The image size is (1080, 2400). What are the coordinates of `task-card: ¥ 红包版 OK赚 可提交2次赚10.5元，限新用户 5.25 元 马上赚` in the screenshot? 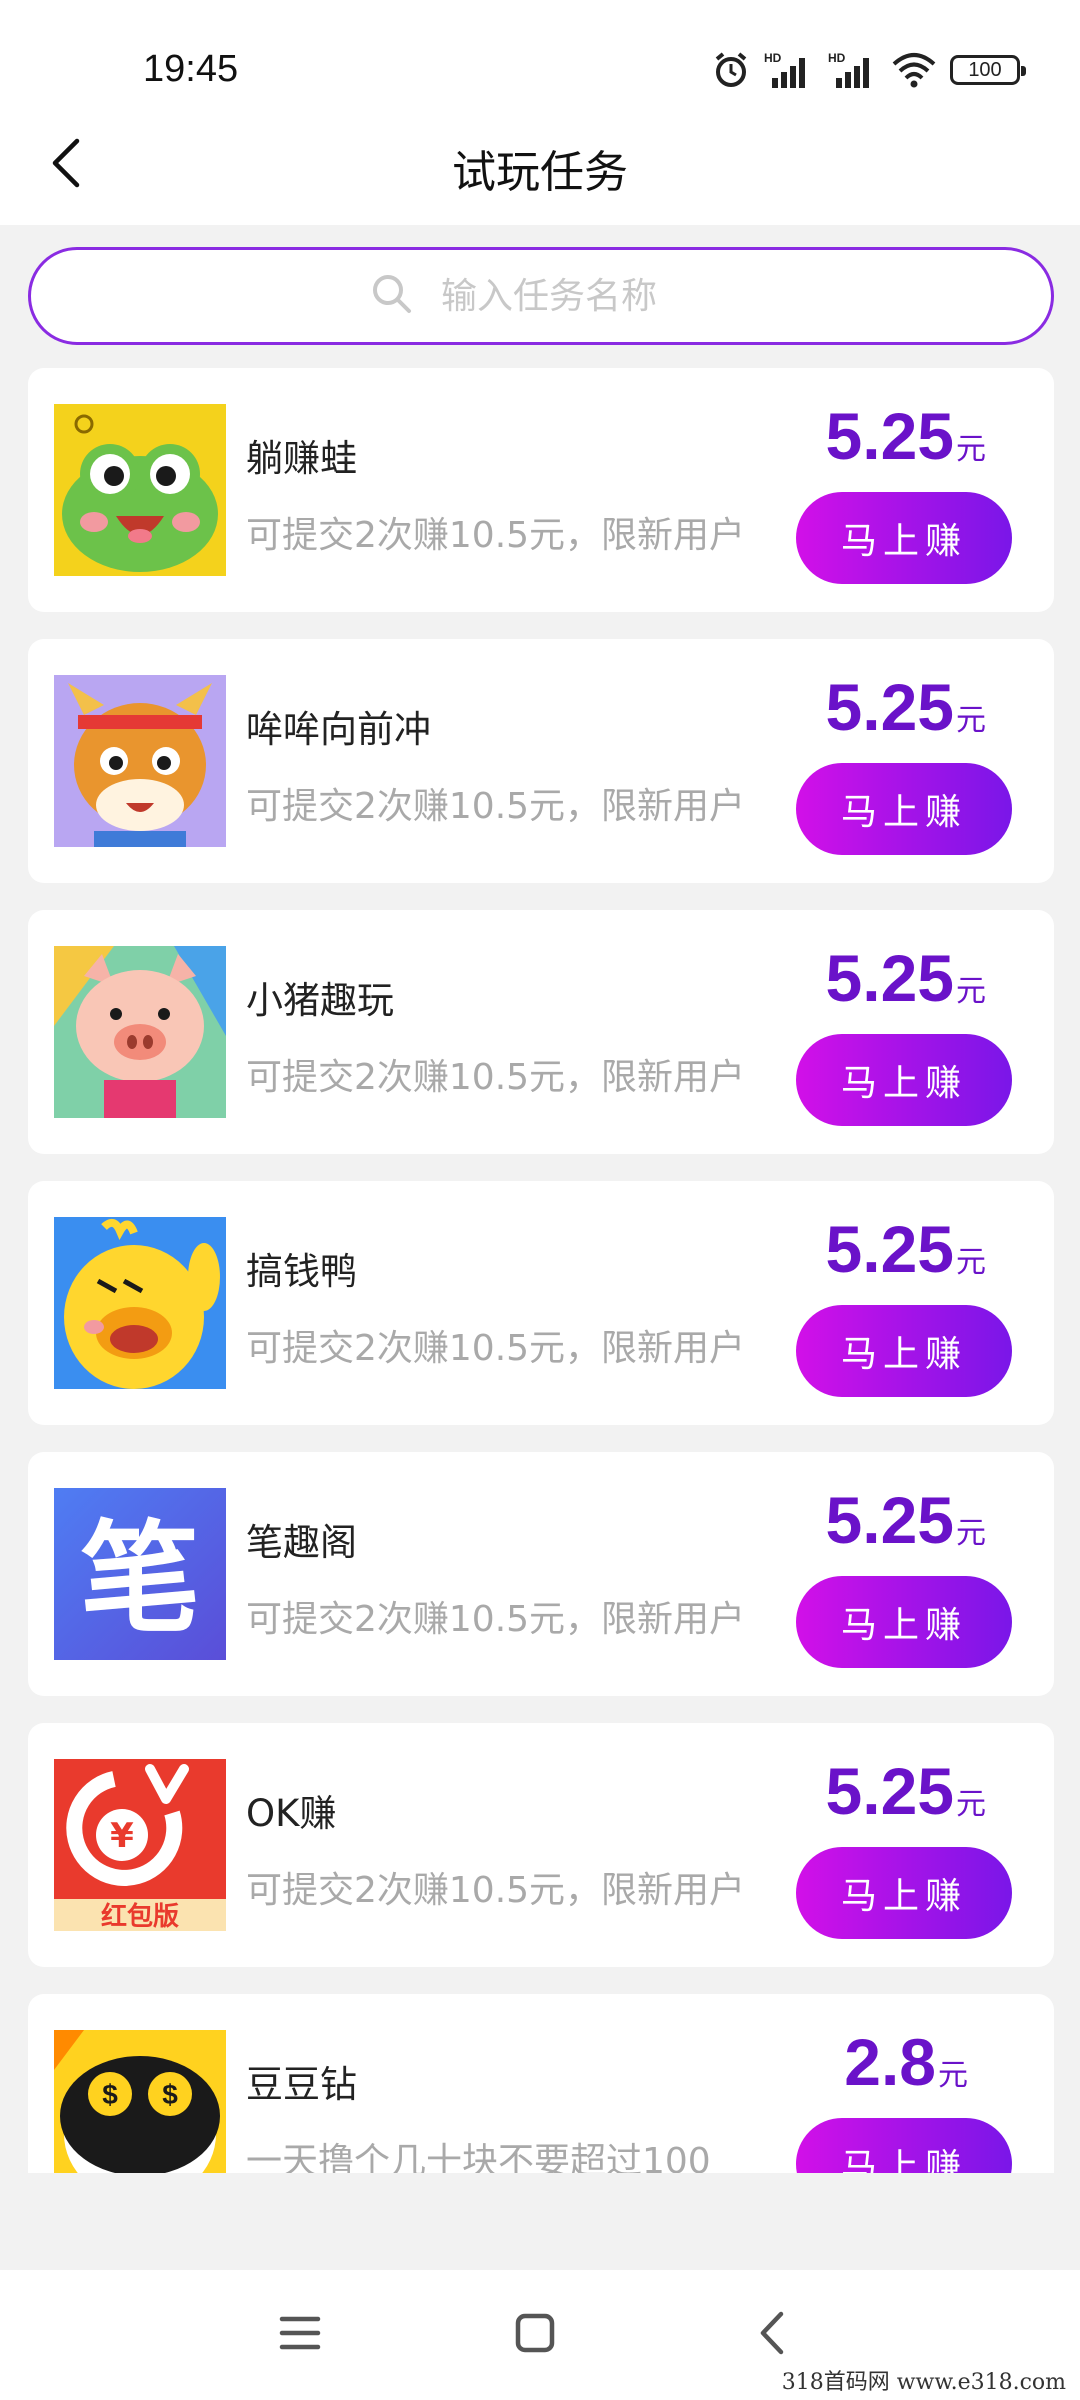 It's located at (541, 1845).